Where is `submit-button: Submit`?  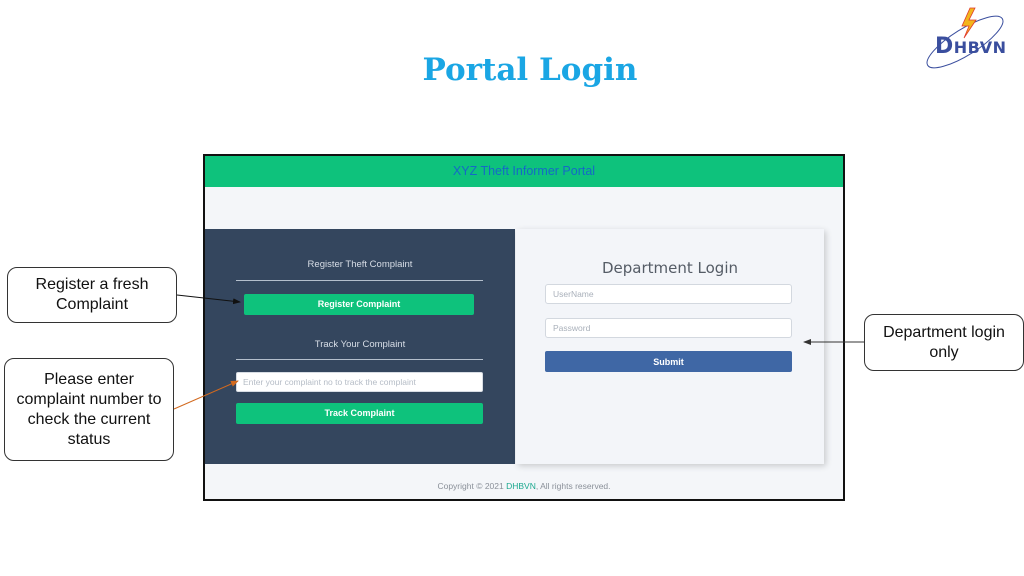
submit-button: Submit is located at coordinates (668, 361).